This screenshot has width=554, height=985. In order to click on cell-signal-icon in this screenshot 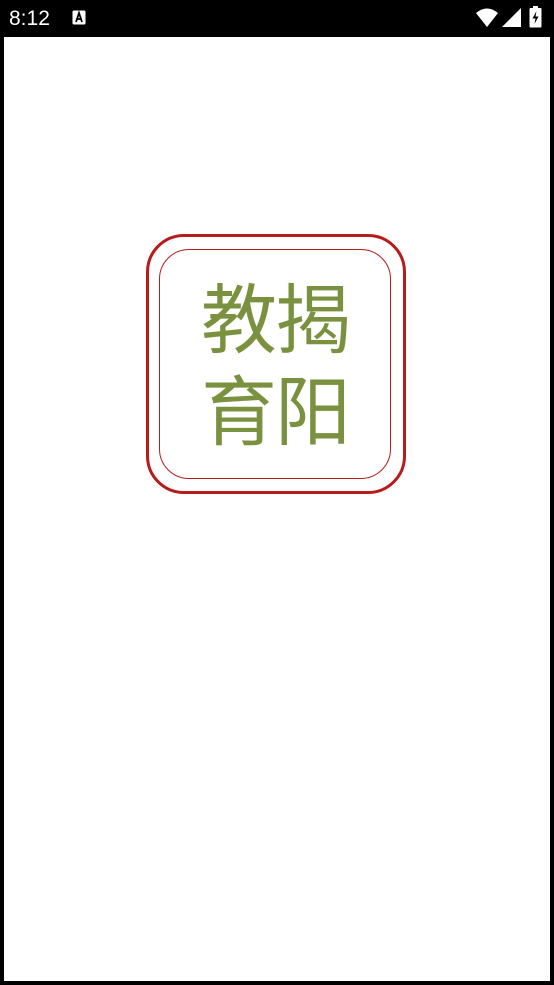, I will do `click(511, 17)`.